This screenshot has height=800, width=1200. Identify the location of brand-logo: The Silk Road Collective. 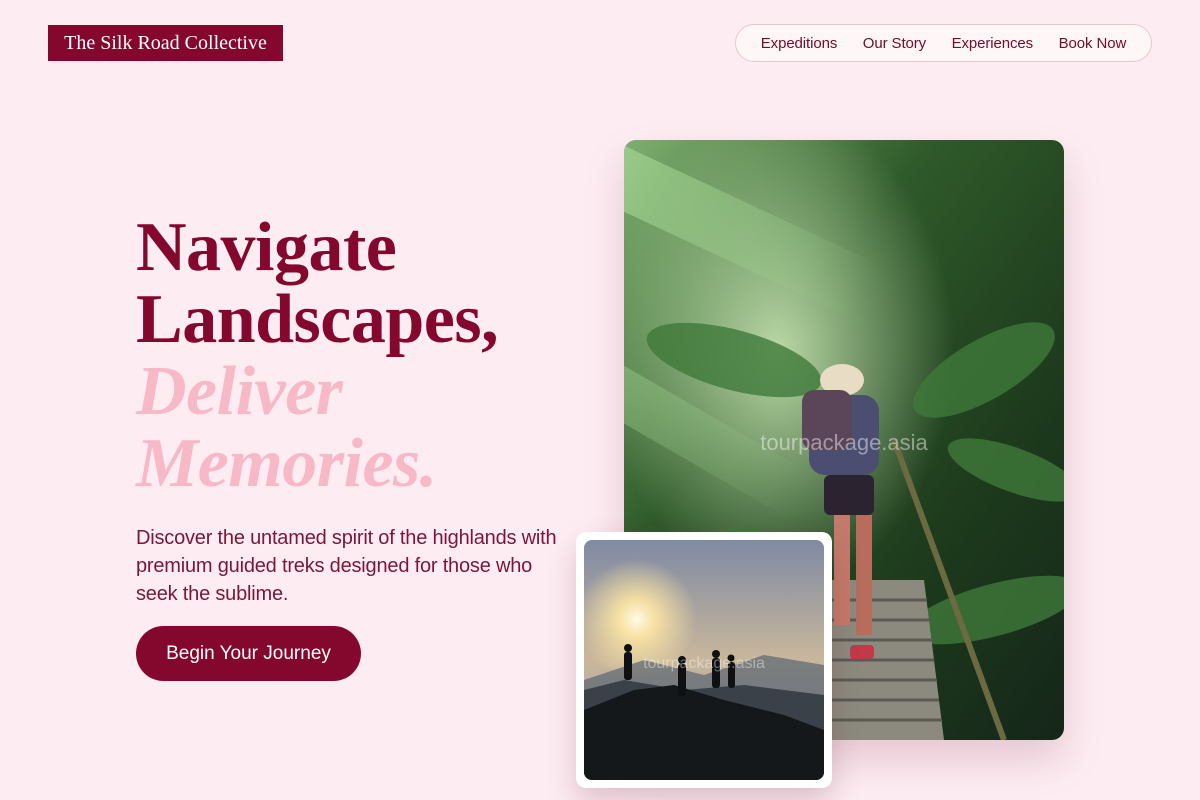
(165, 43).